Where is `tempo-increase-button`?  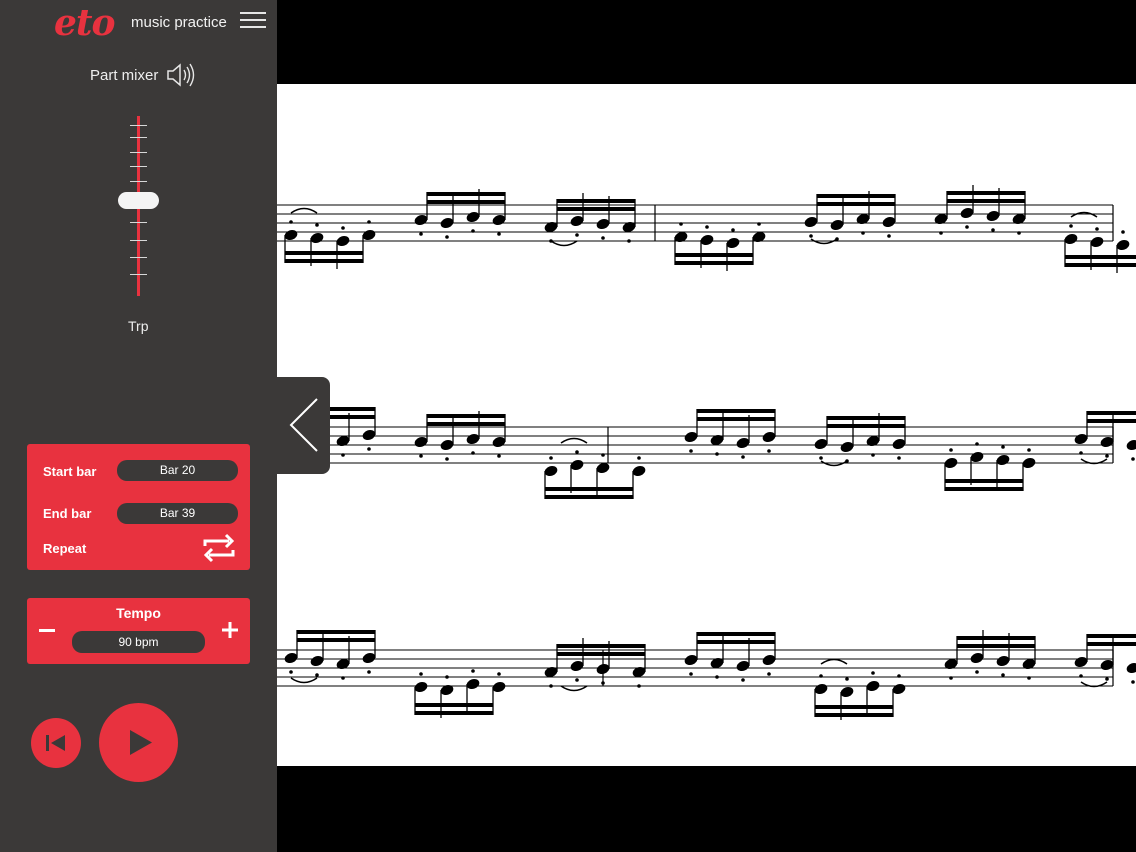
tempo-increase-button is located at coordinates (230, 630).